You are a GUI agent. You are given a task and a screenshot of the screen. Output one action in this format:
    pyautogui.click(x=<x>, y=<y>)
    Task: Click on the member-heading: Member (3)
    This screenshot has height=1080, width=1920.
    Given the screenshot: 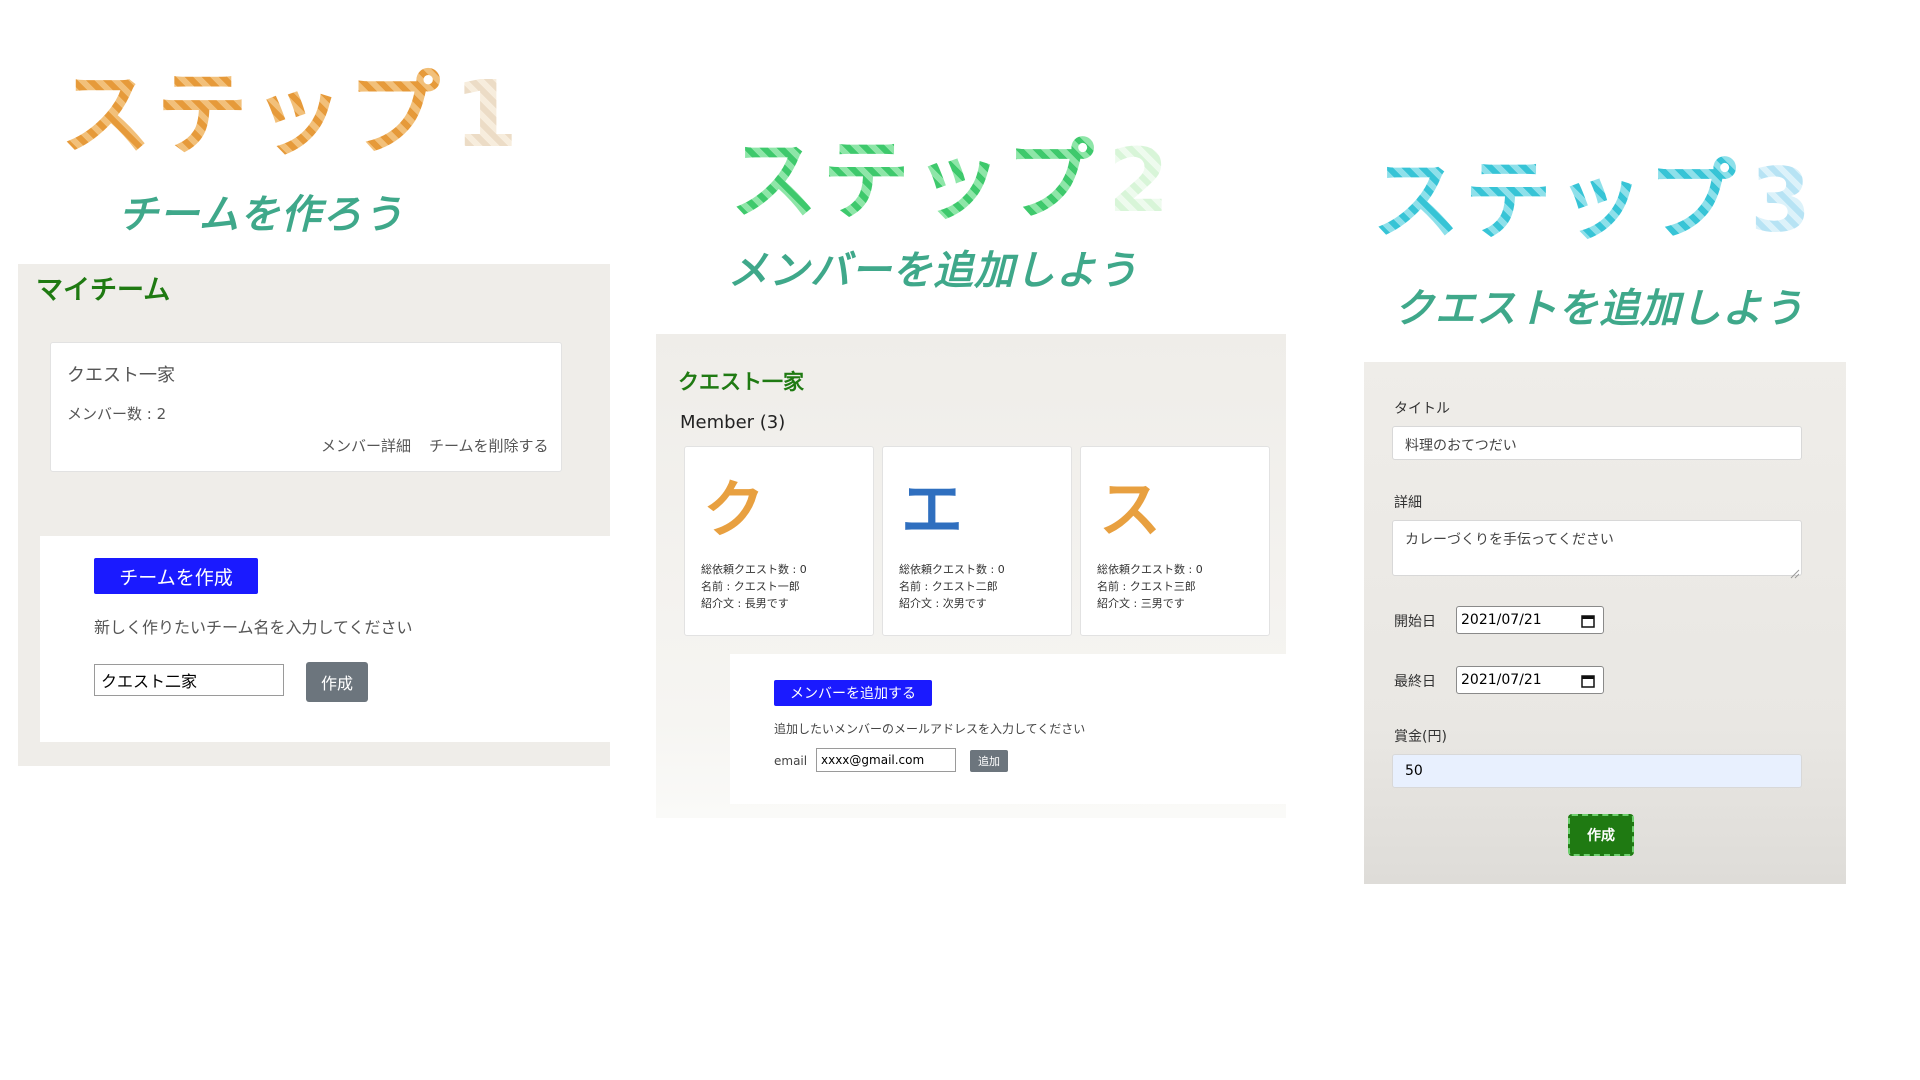 What is the action you would take?
    pyautogui.click(x=733, y=422)
    